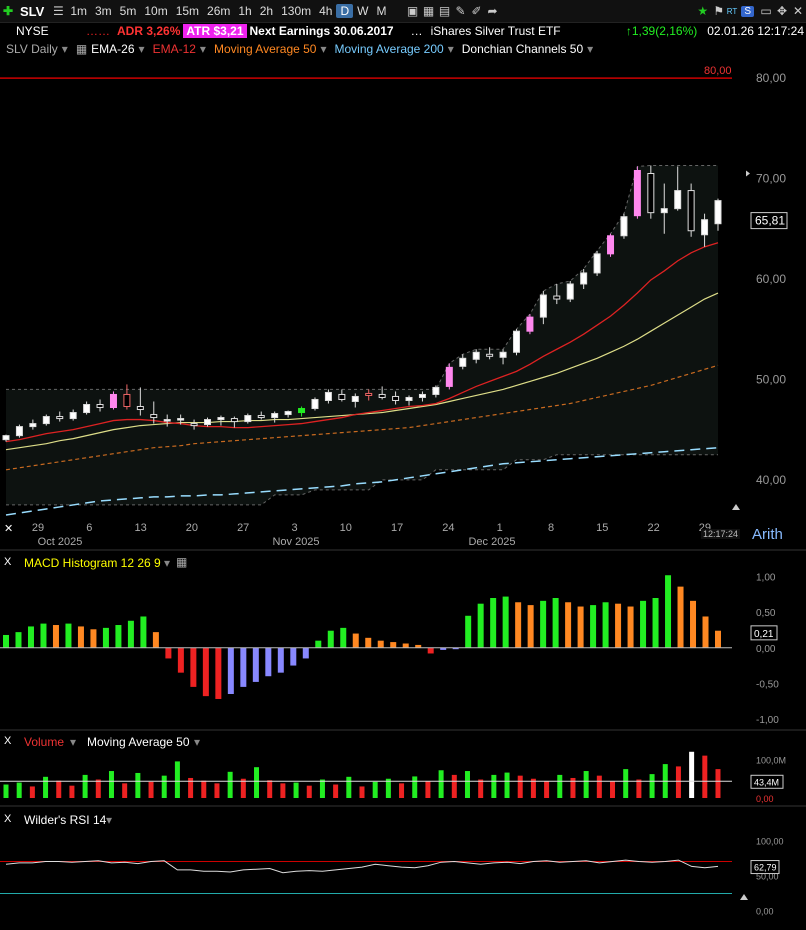 The height and width of the screenshot is (930, 806). Describe the element at coordinates (8, 528) in the screenshot. I see `x-axis-close: ✕` at that location.